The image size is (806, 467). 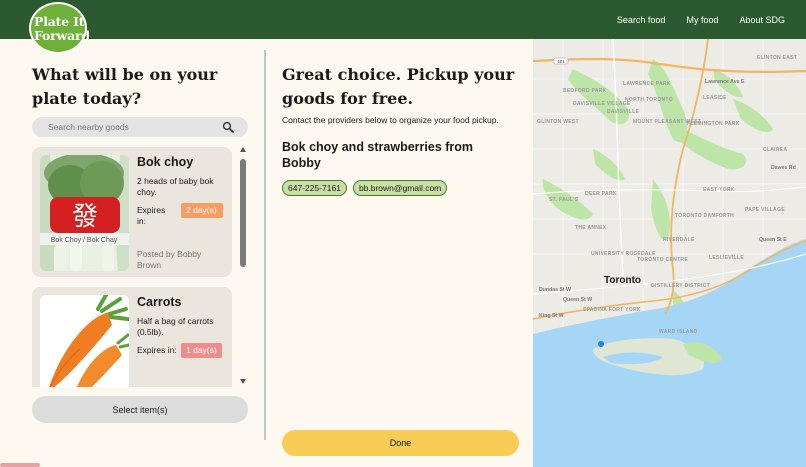 What do you see at coordinates (403, 19) in the screenshot?
I see `top-navigation-bar: Search food My food About SDG` at bounding box center [403, 19].